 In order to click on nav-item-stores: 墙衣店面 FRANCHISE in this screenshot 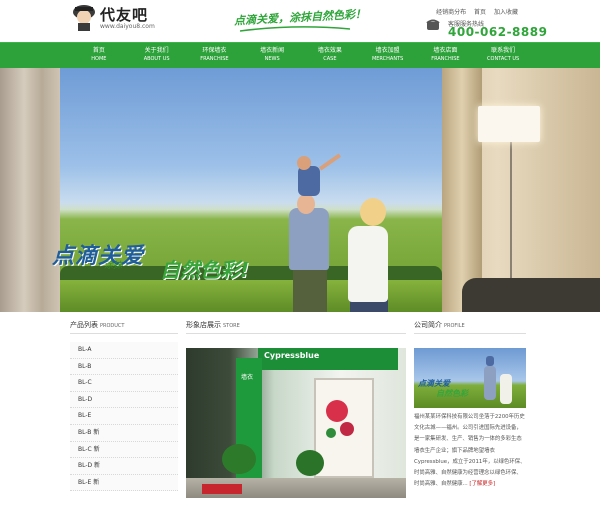, I will do `click(446, 56)`.